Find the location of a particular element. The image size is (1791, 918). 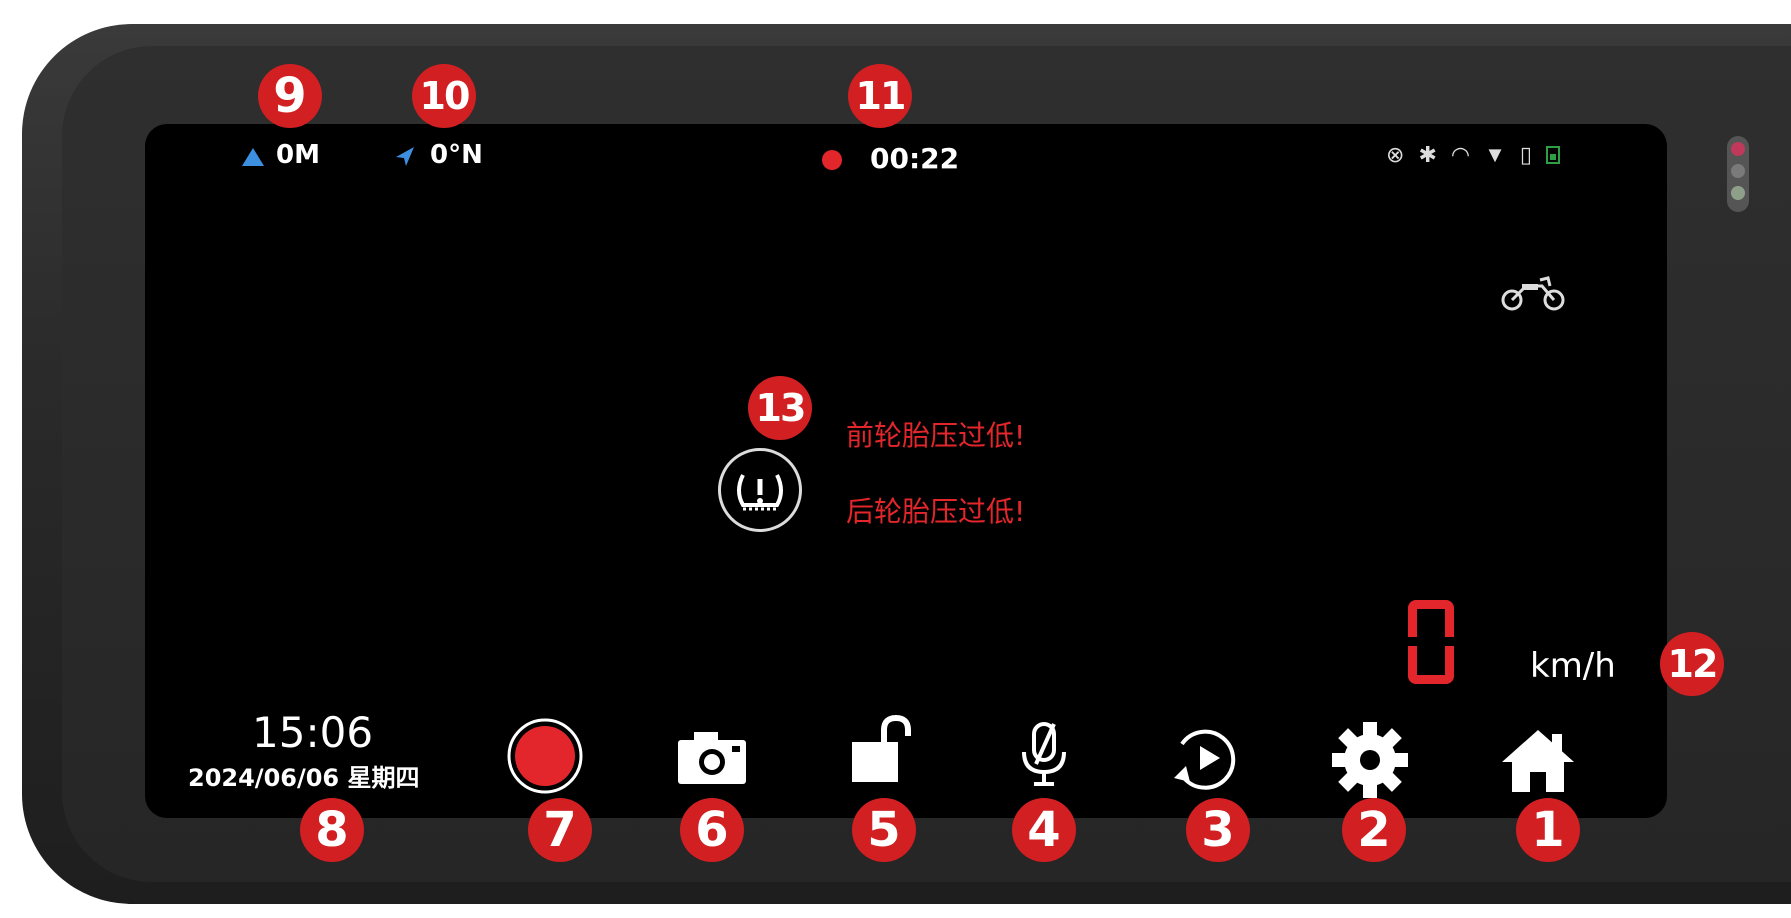

recording-dot-icon is located at coordinates (832, 160).